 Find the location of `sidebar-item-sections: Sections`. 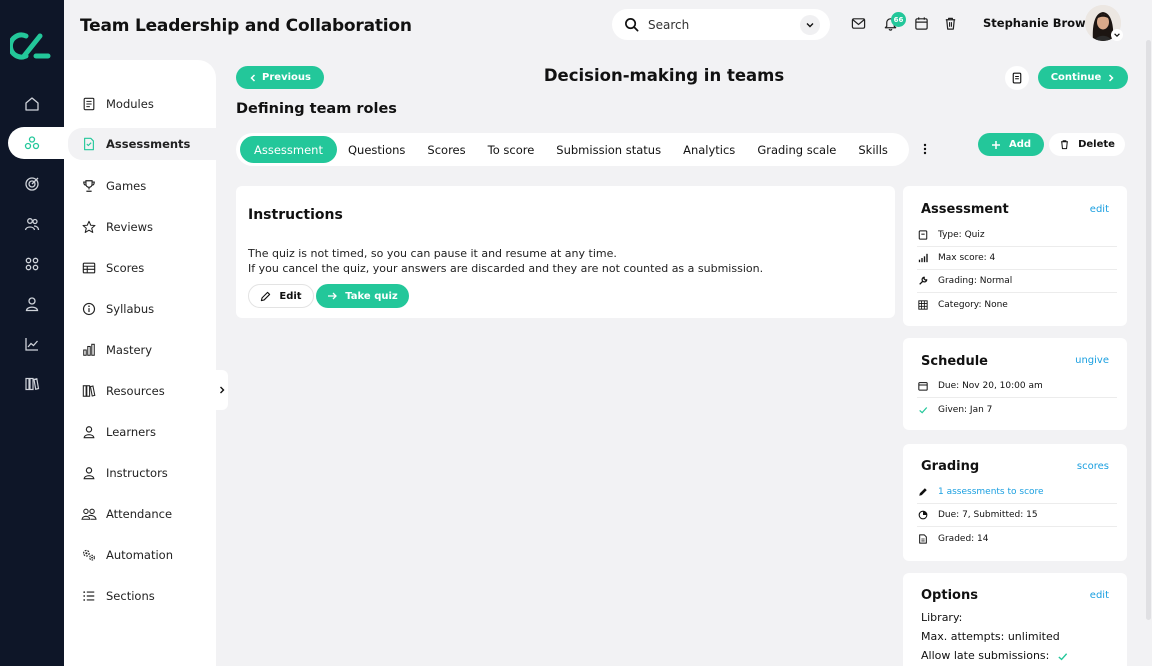

sidebar-item-sections: Sections is located at coordinates (142, 596).